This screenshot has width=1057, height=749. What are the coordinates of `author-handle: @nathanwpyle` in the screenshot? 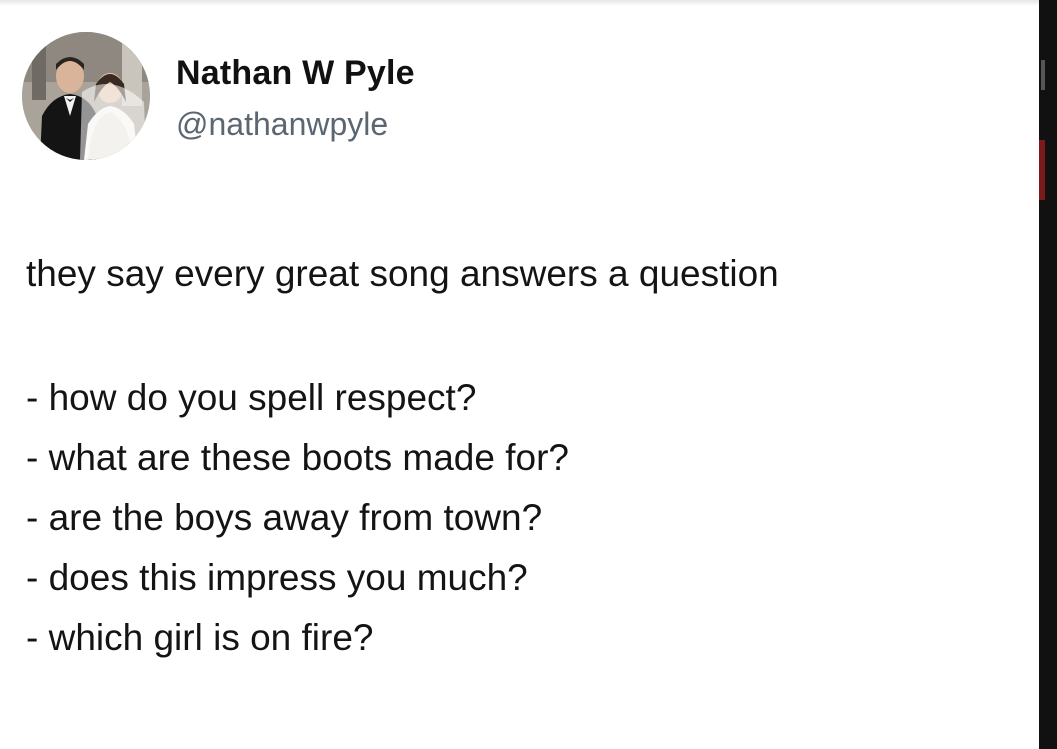 It's located at (282, 124).